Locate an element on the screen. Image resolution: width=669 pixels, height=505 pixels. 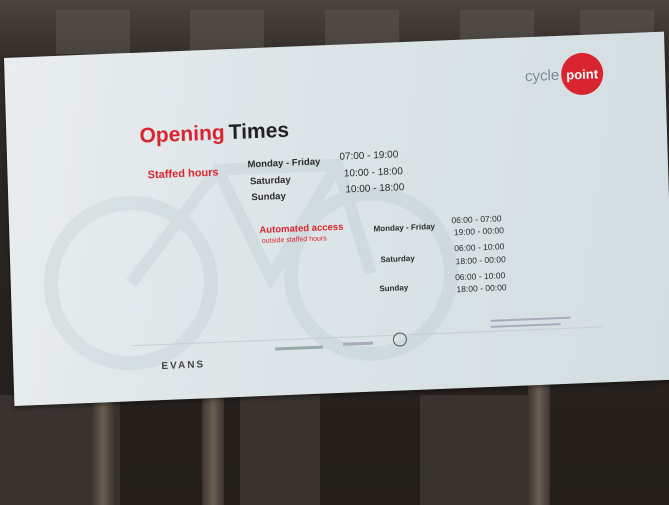
evans-logo: EVANS is located at coordinates (183, 366).